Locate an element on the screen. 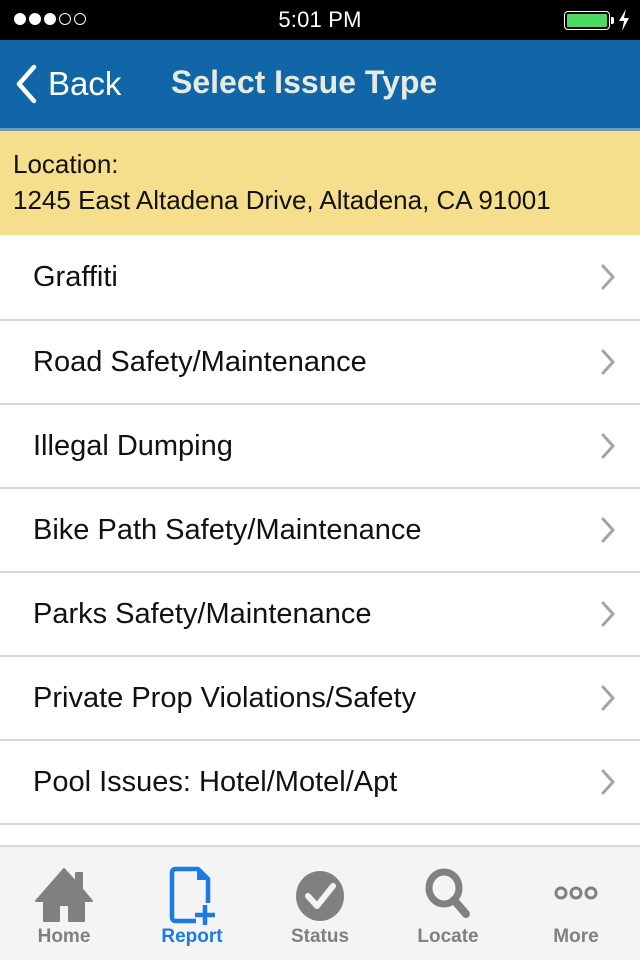 Image resolution: width=640 pixels, height=960 pixels. tab-report: Report is located at coordinates (192, 903).